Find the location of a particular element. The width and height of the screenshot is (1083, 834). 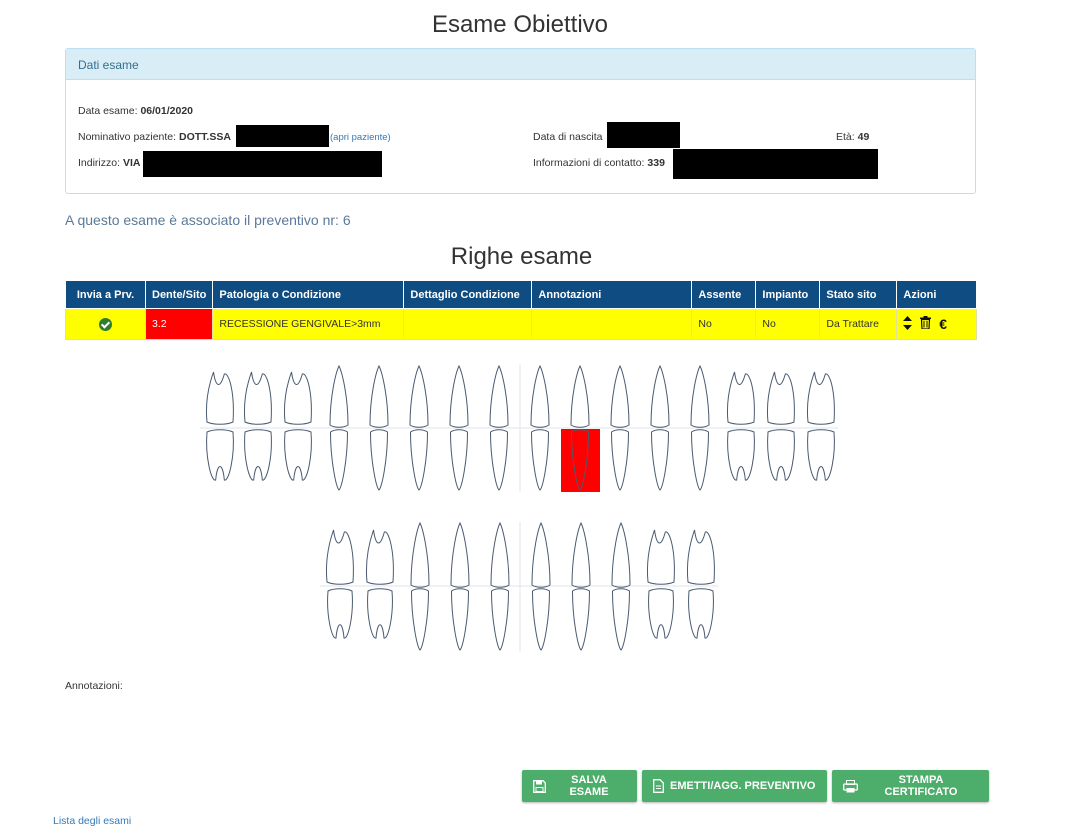

document-icon is located at coordinates (658, 786).